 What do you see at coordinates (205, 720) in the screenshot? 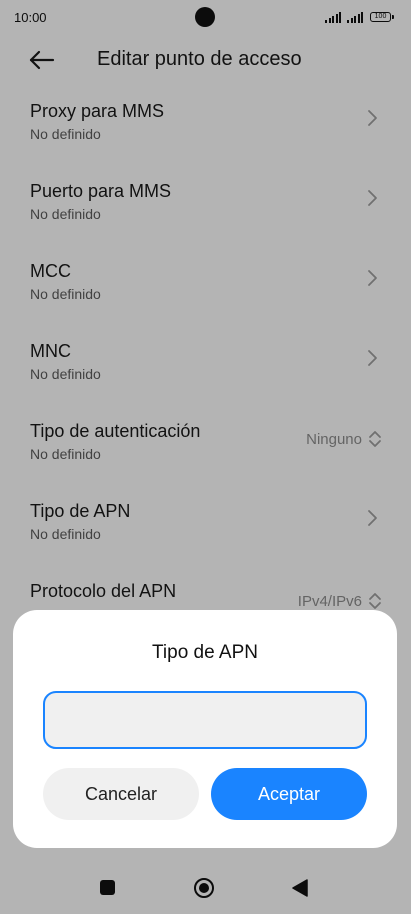
I see `apn-type-input` at bounding box center [205, 720].